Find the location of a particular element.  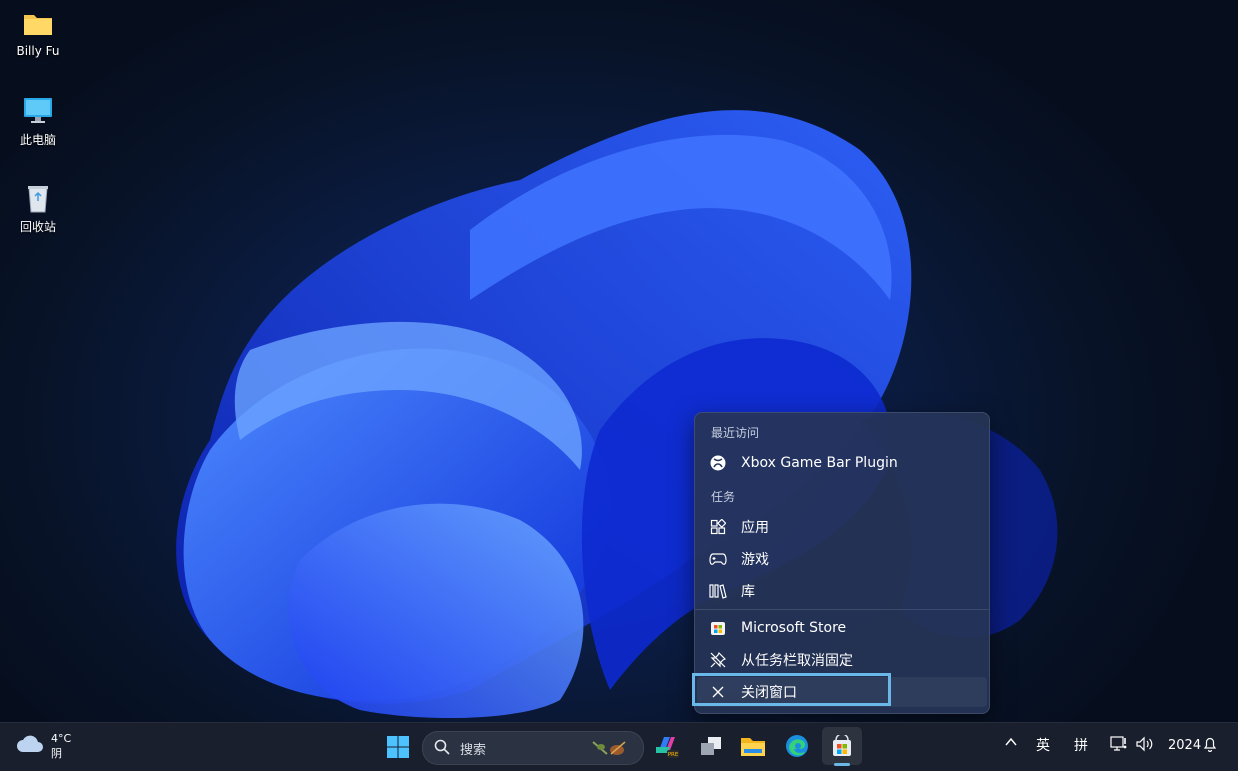

file-explorer-icon is located at coordinates (753, 746).